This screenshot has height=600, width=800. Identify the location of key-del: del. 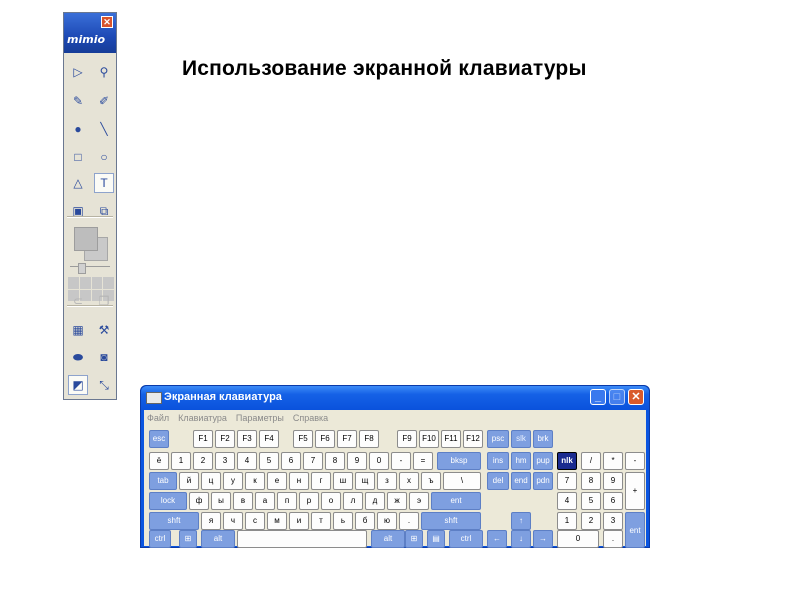
(498, 481).